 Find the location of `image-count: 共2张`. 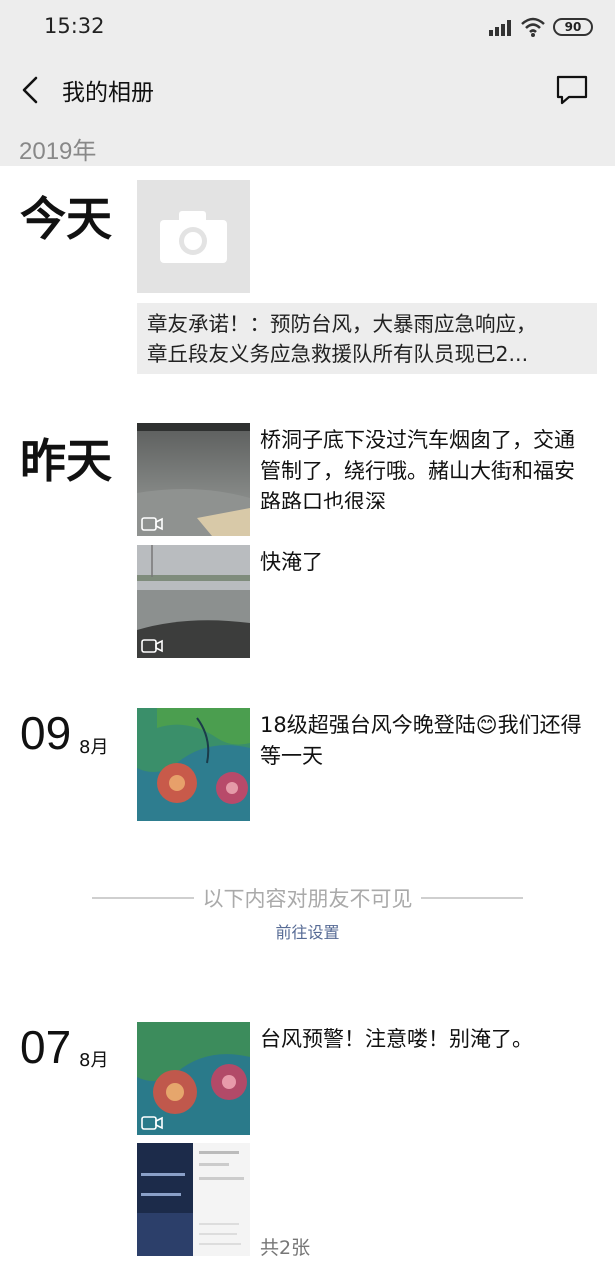

image-count: 共2张 is located at coordinates (285, 1248).